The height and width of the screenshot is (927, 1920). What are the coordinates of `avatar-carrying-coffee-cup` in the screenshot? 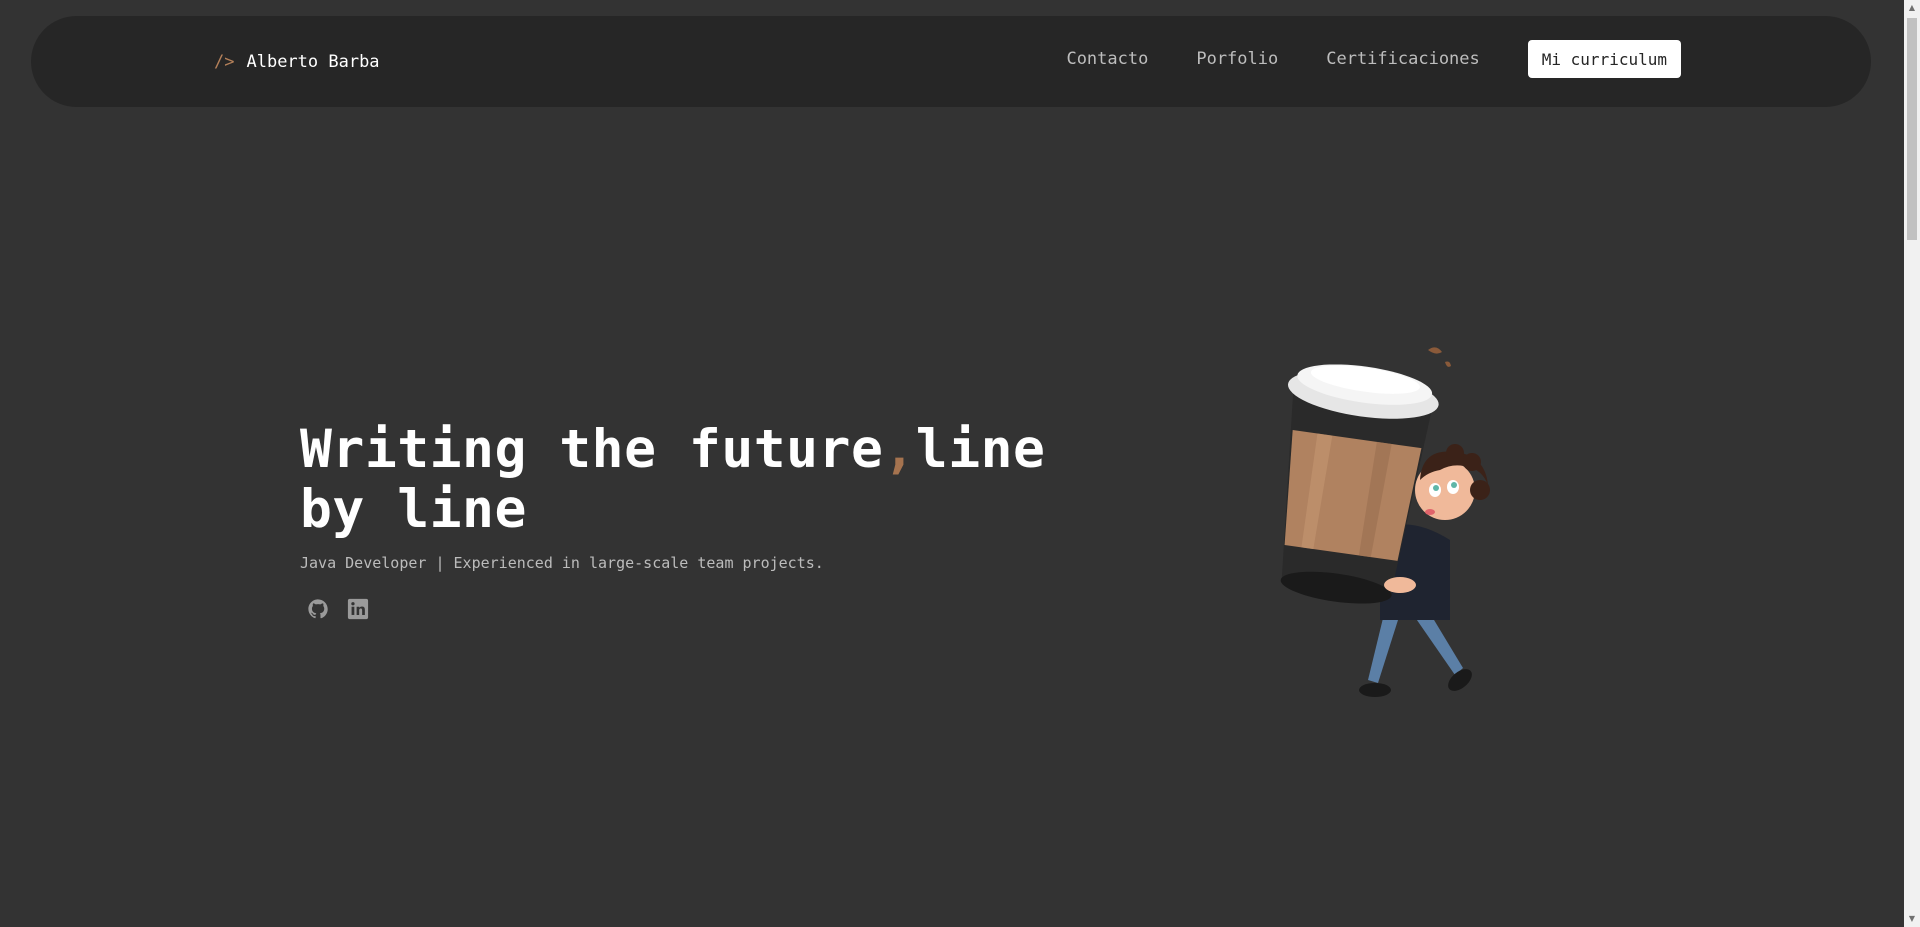 It's located at (1390, 530).